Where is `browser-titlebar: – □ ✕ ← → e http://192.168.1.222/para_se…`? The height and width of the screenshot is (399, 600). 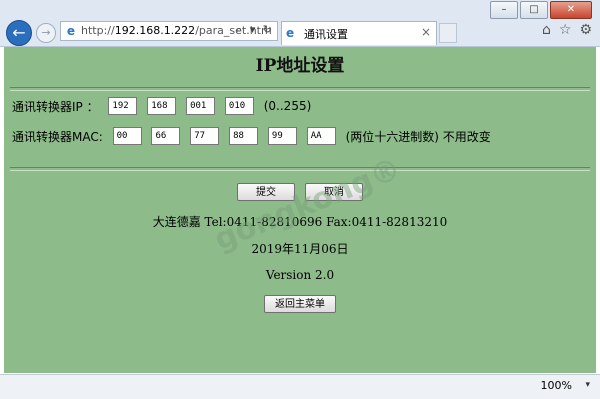
browser-titlebar: – □ ✕ ← → e http://192.168.1.222/para_se… is located at coordinates (300, 23).